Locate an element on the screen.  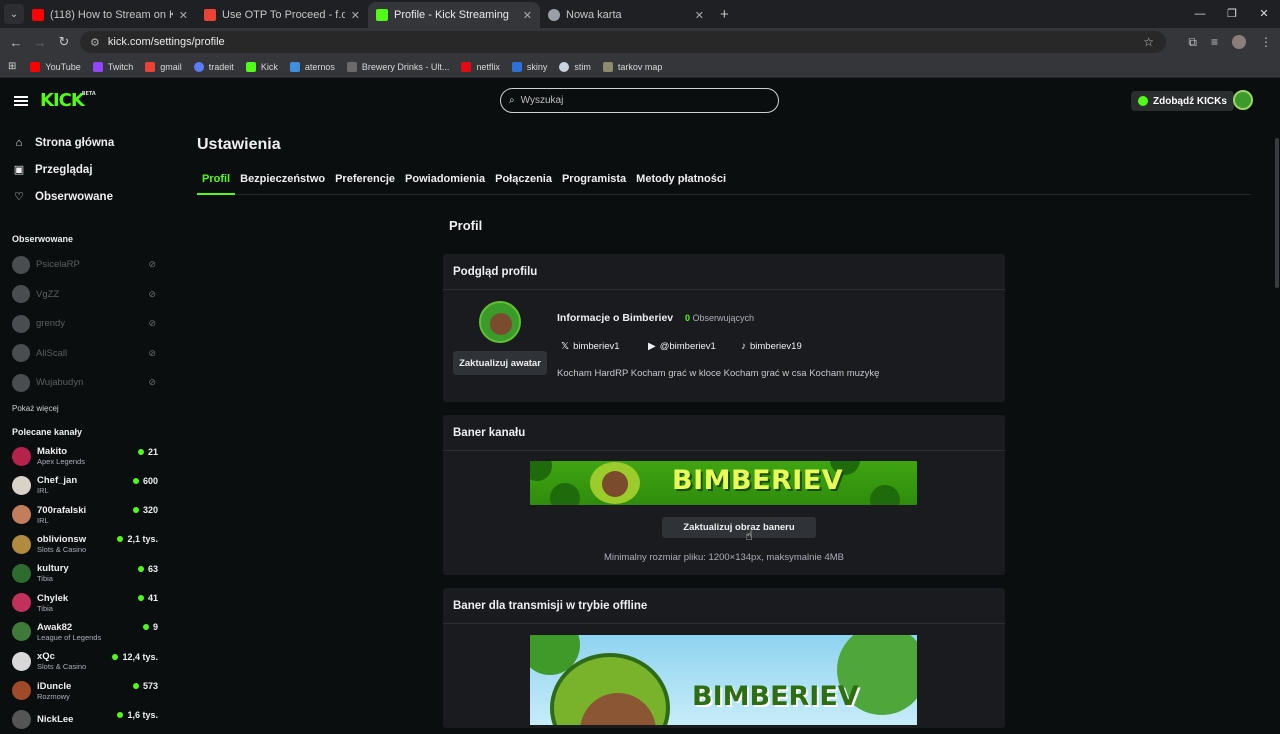
browser-tab: Use OTP To Proceed - f.dziura ✕ is located at coordinates (282, 15).